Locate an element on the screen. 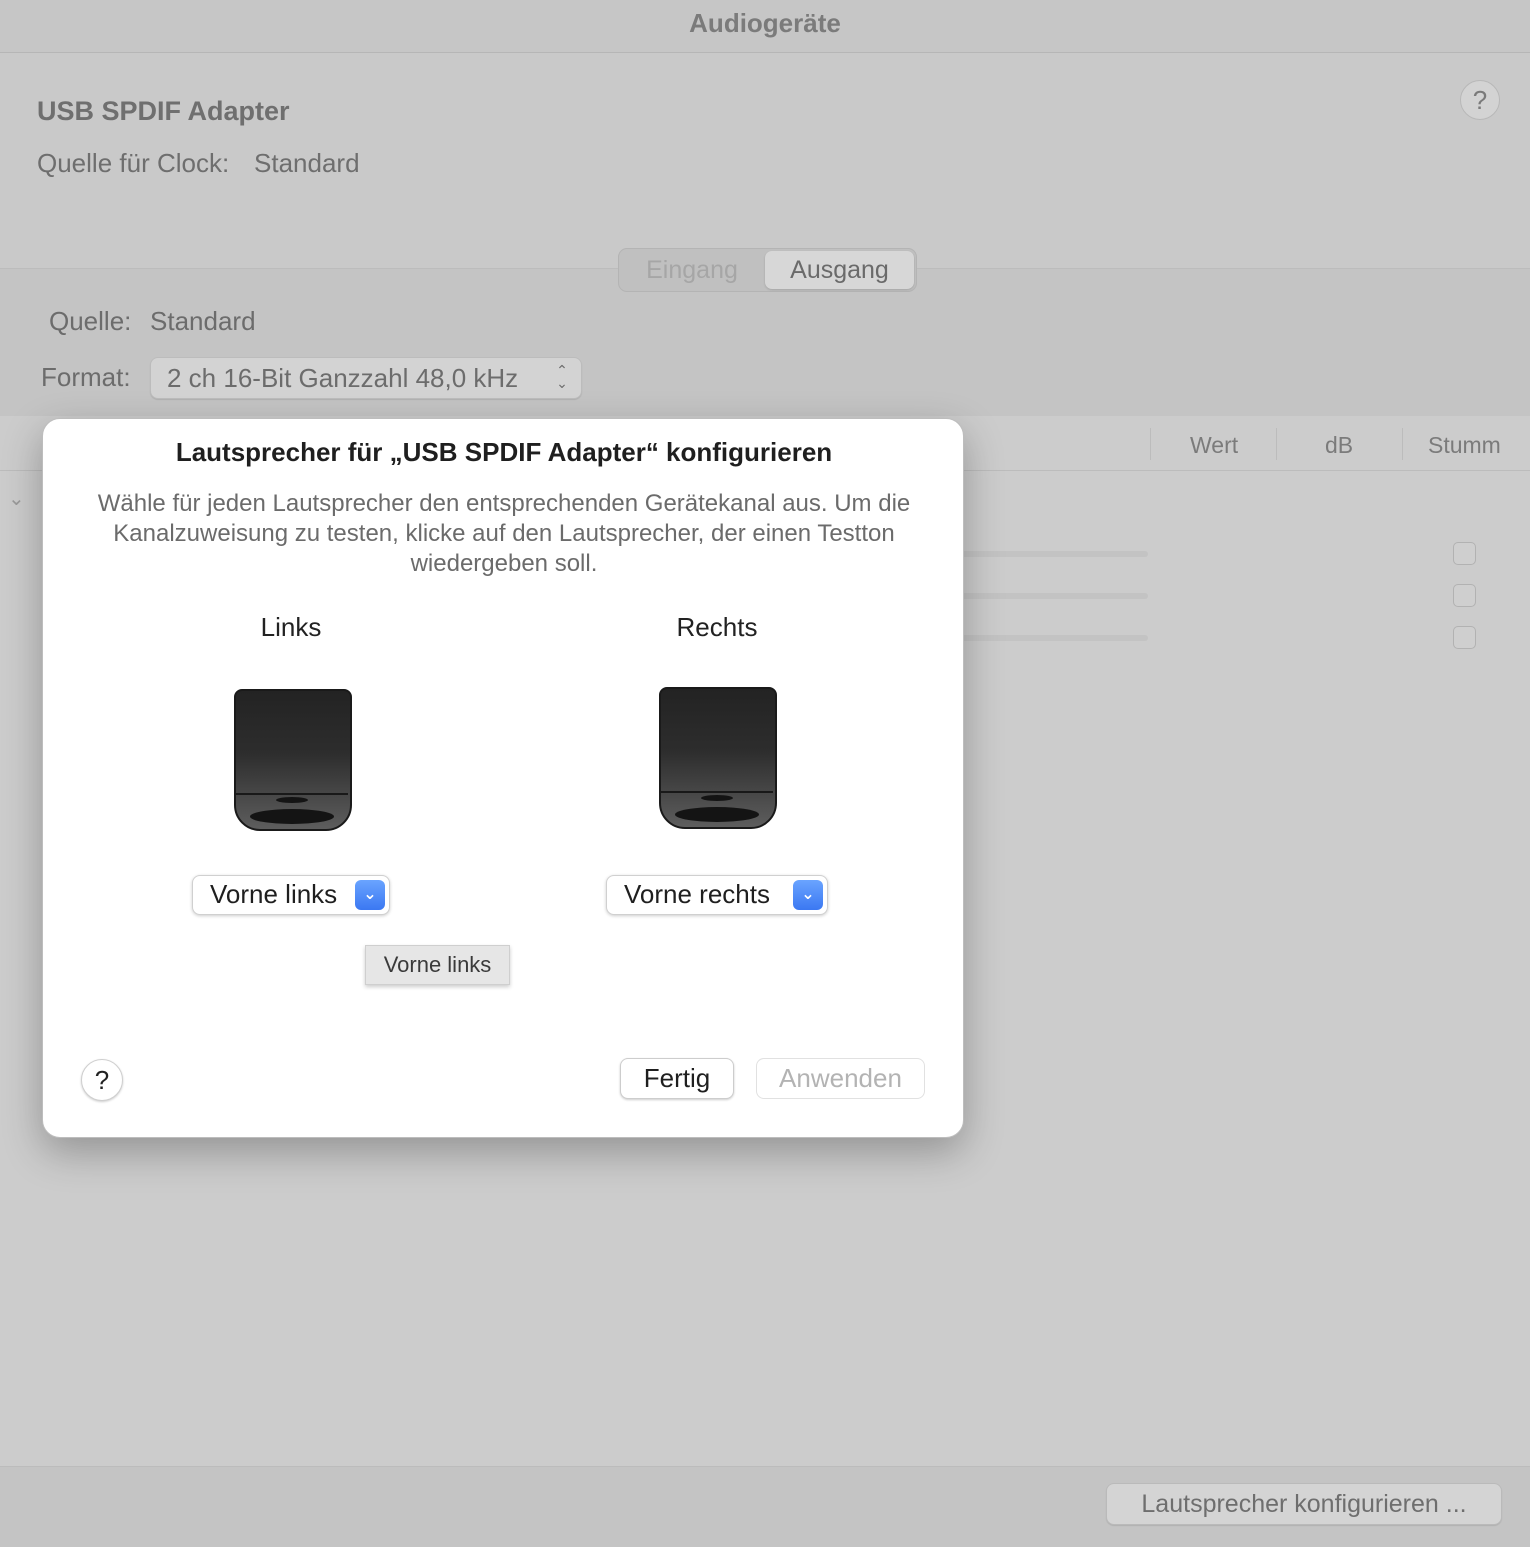 The image size is (1530, 1547). column-header-stumm: Stumm is located at coordinates (1464, 445).